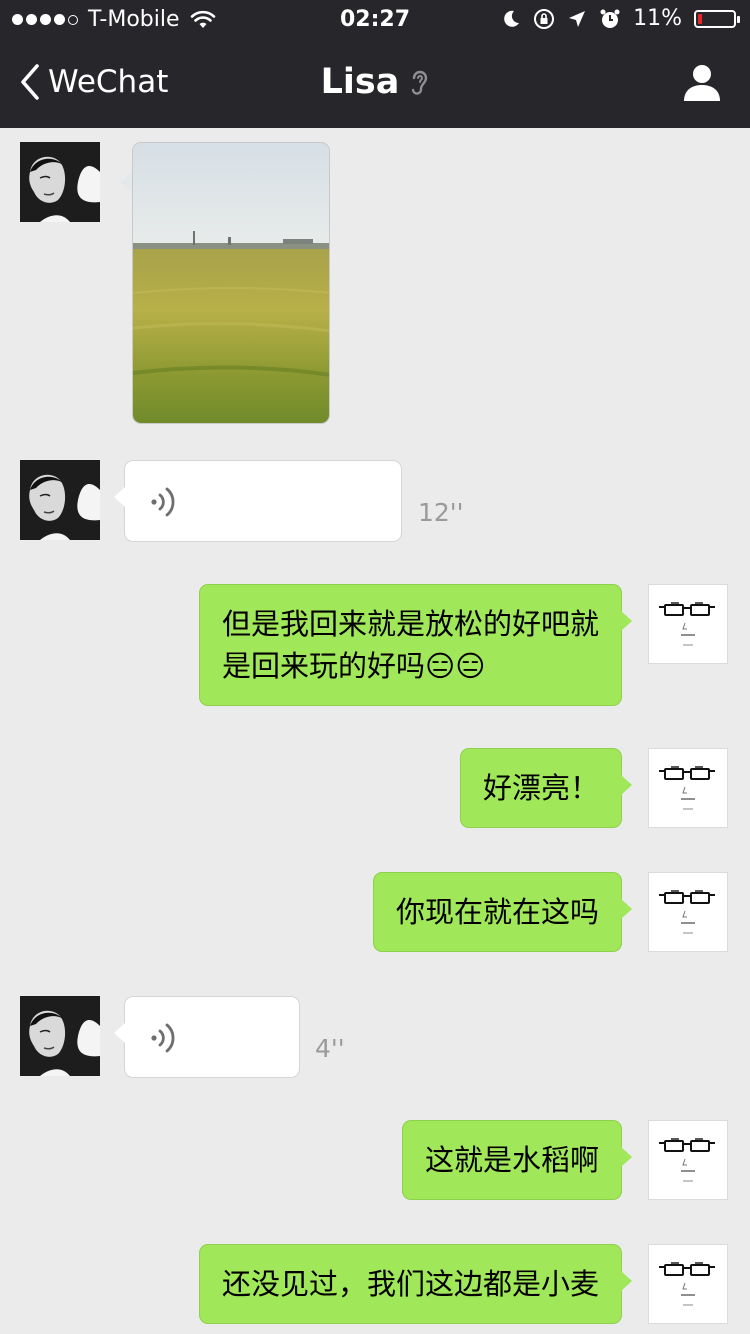 This screenshot has height=1334, width=750. What do you see at coordinates (577, 18) in the screenshot?
I see `location-arrow-icon` at bounding box center [577, 18].